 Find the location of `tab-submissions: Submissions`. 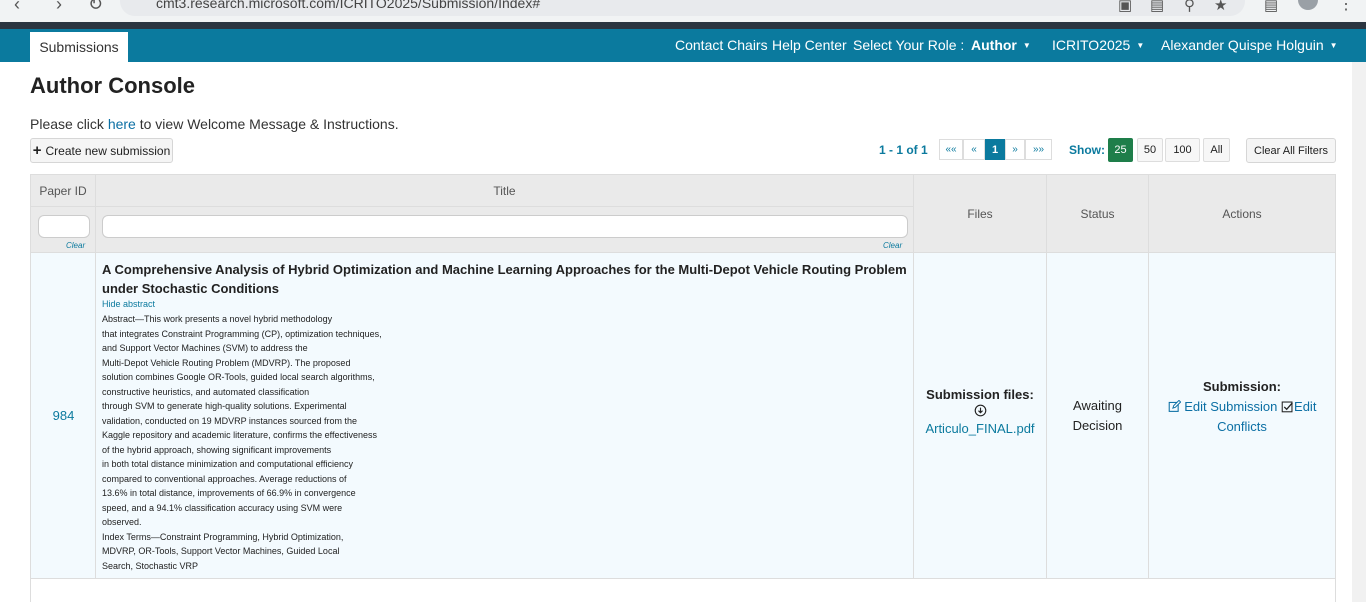

tab-submissions: Submissions is located at coordinates (79, 45).